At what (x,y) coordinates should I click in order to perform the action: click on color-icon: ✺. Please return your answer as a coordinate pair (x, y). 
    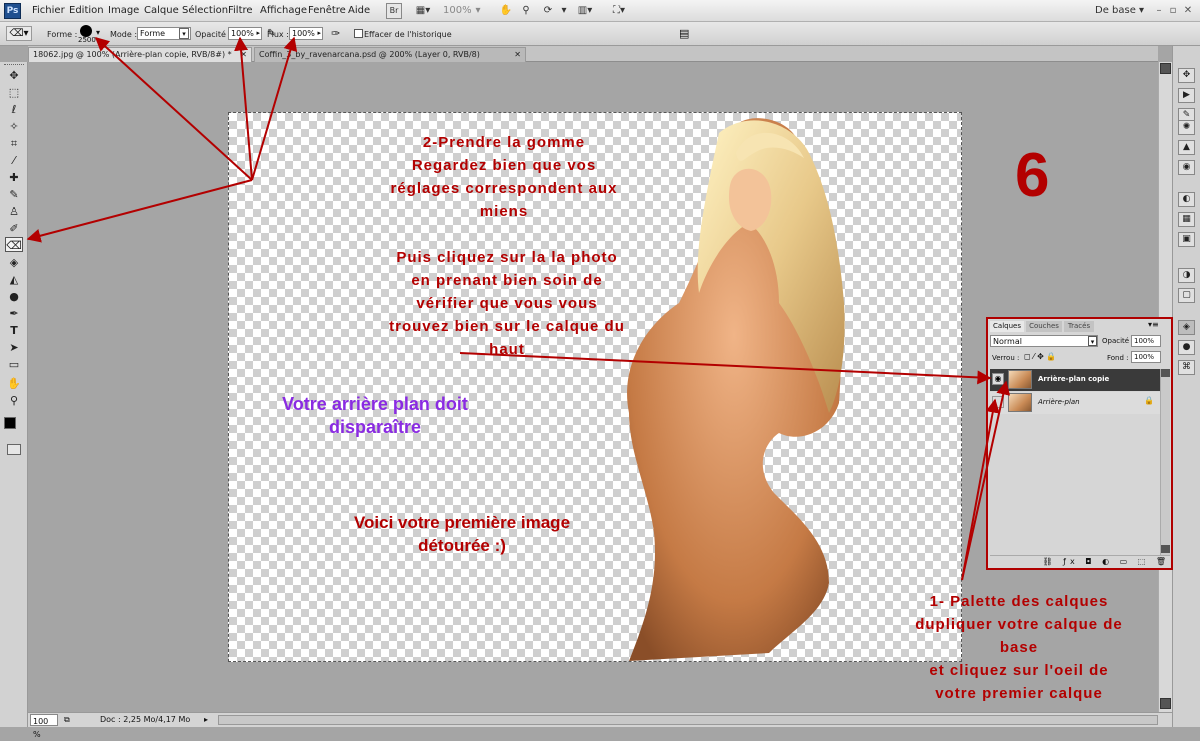
    Looking at the image, I should click on (1186, 127).